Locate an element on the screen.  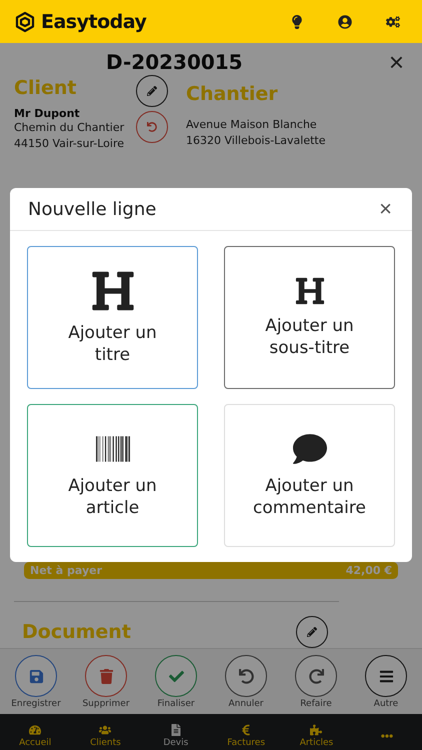
site-address: Avenue Maison Blanche is located at coordinates (252, 125).